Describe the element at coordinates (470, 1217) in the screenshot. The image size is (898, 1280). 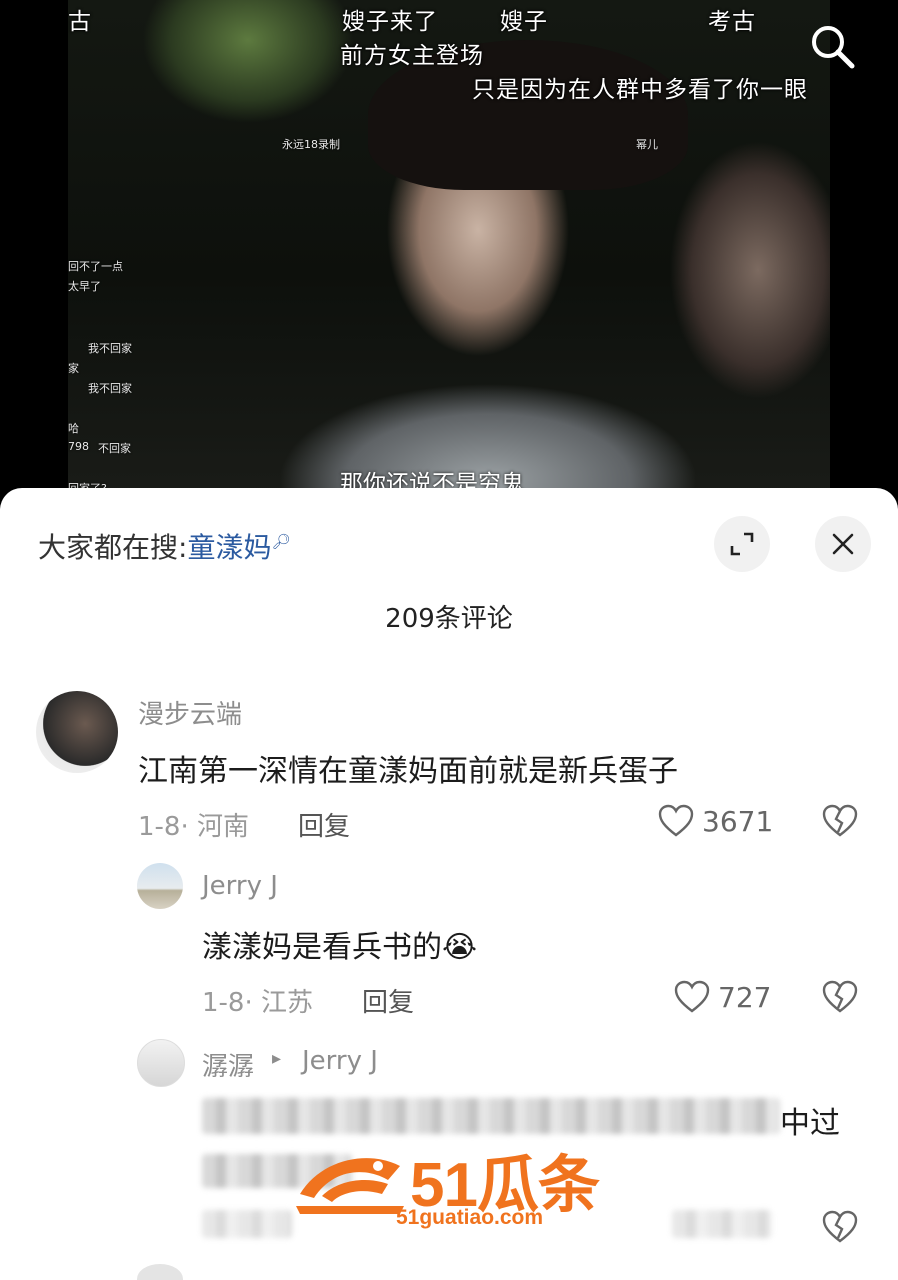
I see `watermark-url: 51guatiao.com` at that location.